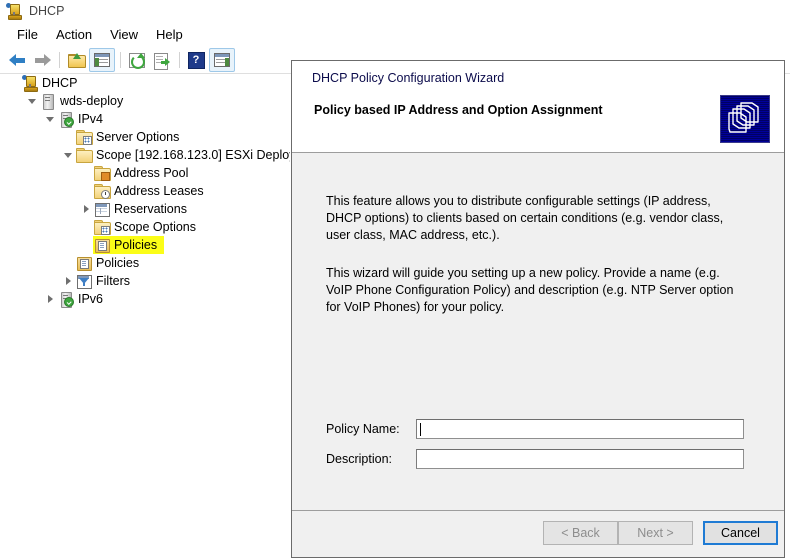  I want to click on toolbar-back-button, so click(17, 60).